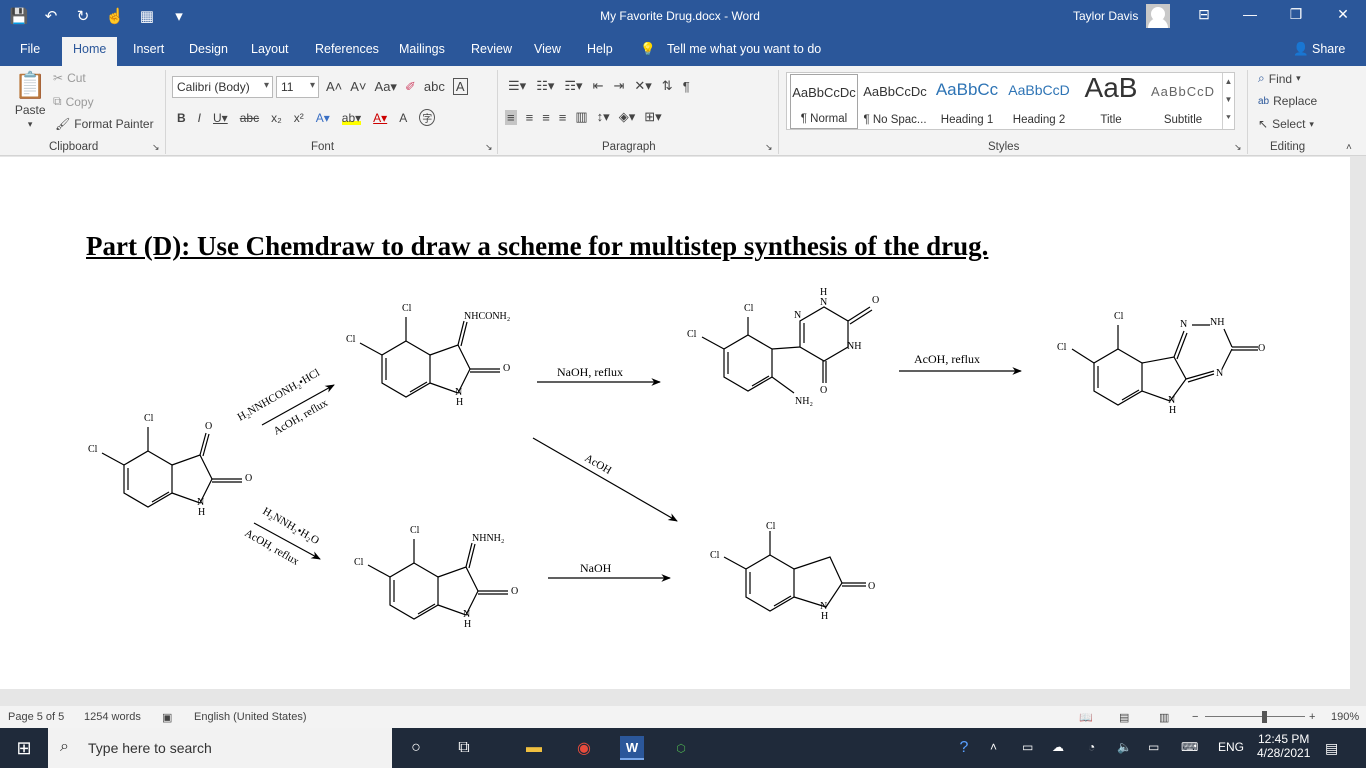 Image resolution: width=1366 pixels, height=768 pixels. I want to click on structure-triazinoindole: Cl Cl N NH N O N H, so click(1161, 363).